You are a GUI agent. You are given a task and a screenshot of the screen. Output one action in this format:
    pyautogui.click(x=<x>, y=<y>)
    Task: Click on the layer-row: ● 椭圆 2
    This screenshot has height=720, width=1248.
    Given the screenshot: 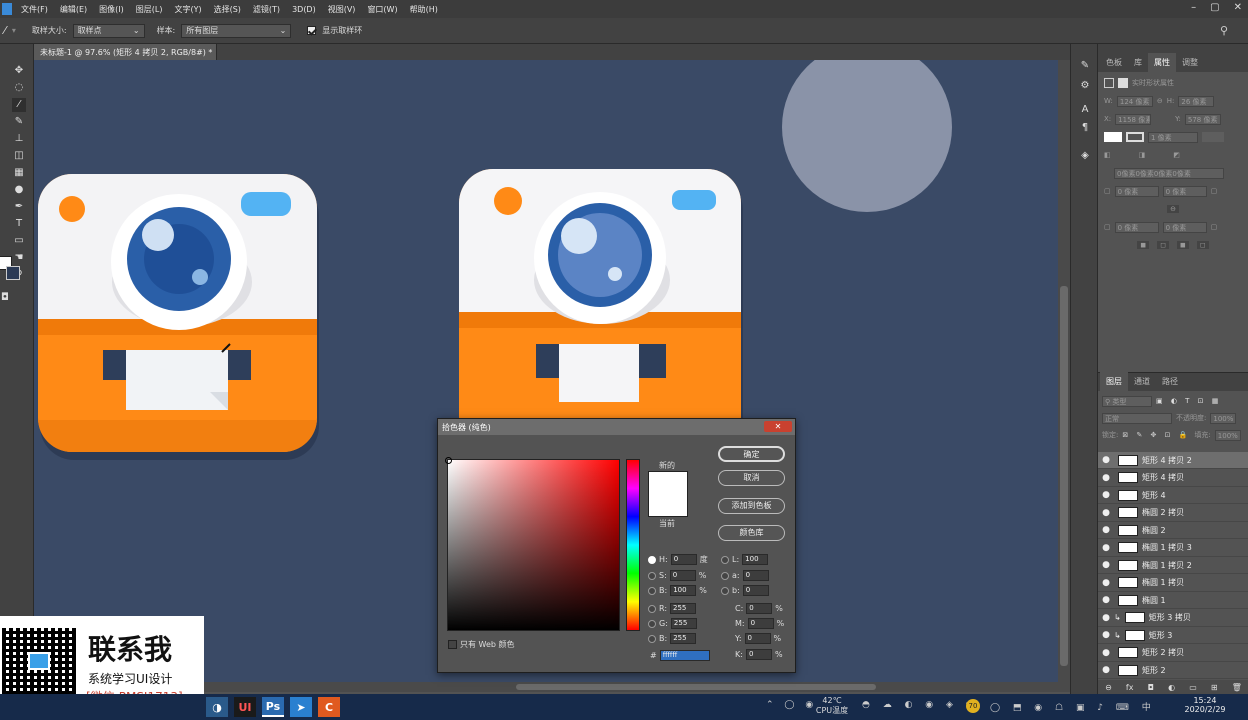 What is the action you would take?
    pyautogui.click(x=1173, y=530)
    